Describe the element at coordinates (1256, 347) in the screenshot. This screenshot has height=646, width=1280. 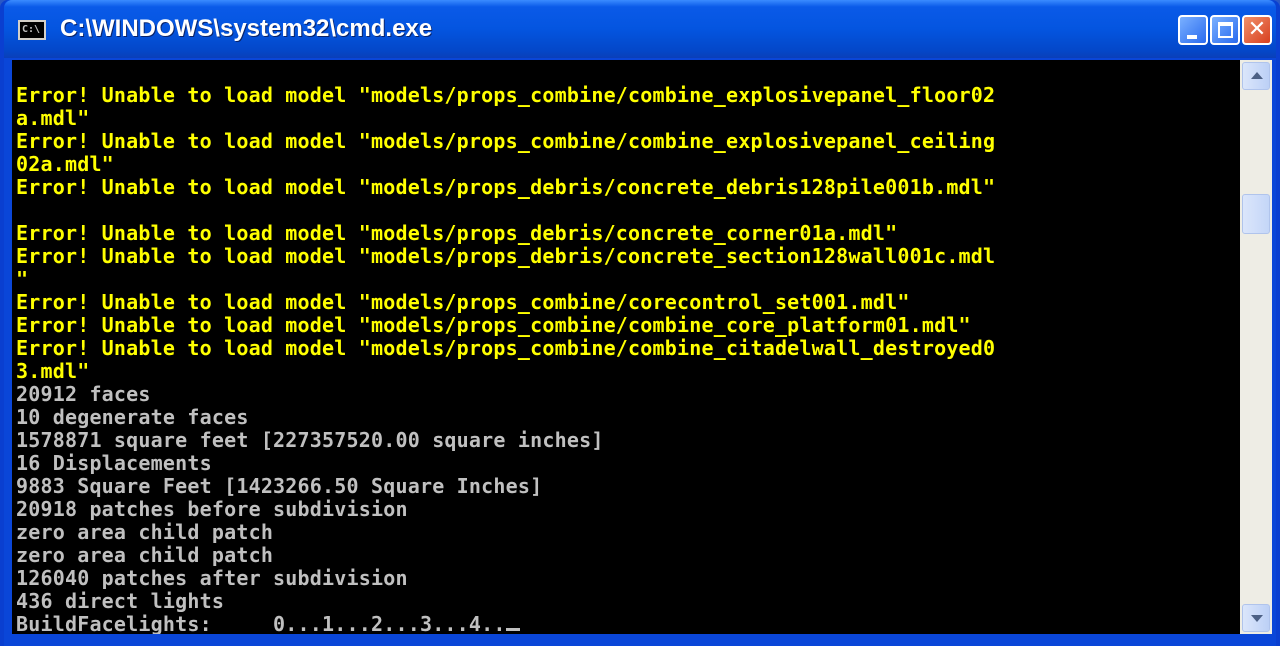
I see `vertical-scrollbar` at that location.